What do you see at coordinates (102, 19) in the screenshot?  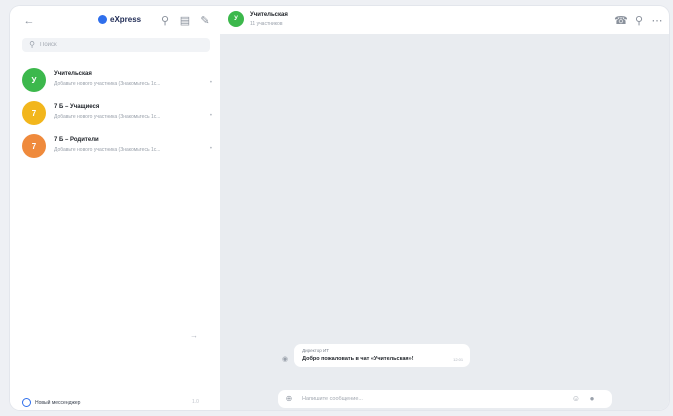 I see `logo-mark-icon` at bounding box center [102, 19].